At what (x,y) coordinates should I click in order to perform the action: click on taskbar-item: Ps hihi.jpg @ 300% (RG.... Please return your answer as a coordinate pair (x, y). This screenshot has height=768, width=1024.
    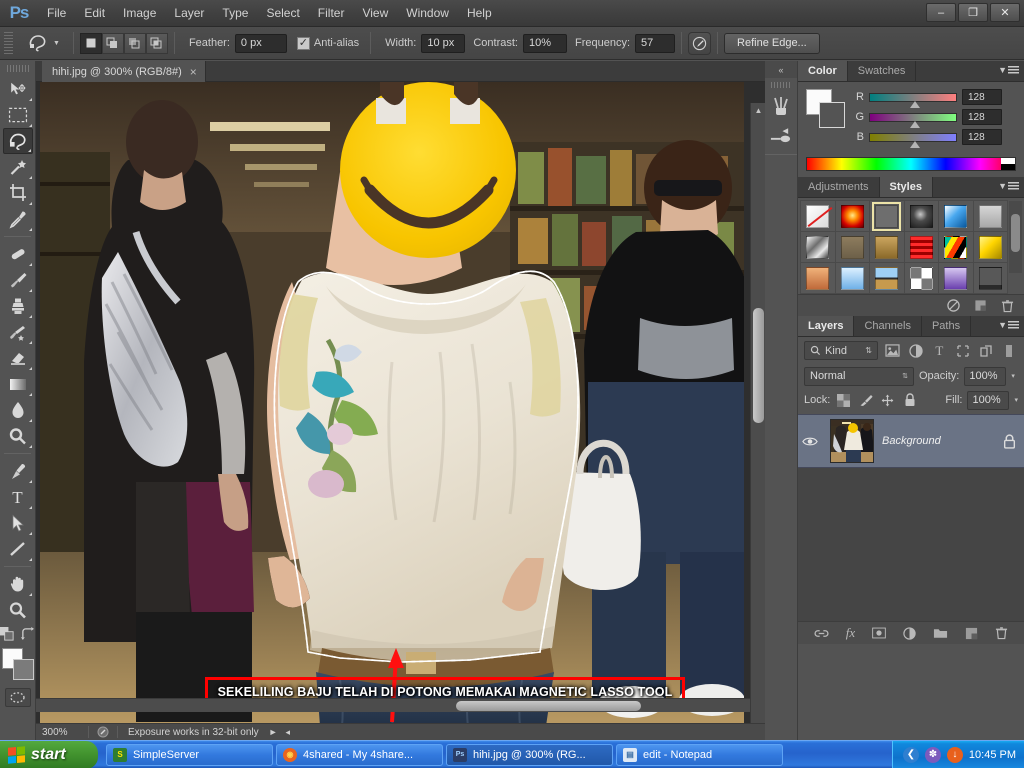
    Looking at the image, I should click on (529, 754).